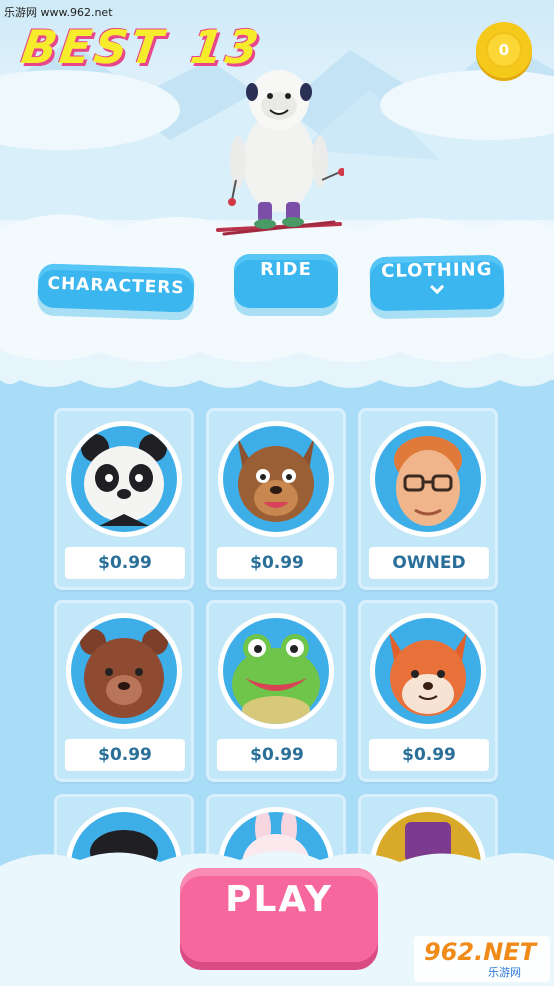 The width and height of the screenshot is (554, 986). I want to click on coin-counter: 0, so click(504, 50).